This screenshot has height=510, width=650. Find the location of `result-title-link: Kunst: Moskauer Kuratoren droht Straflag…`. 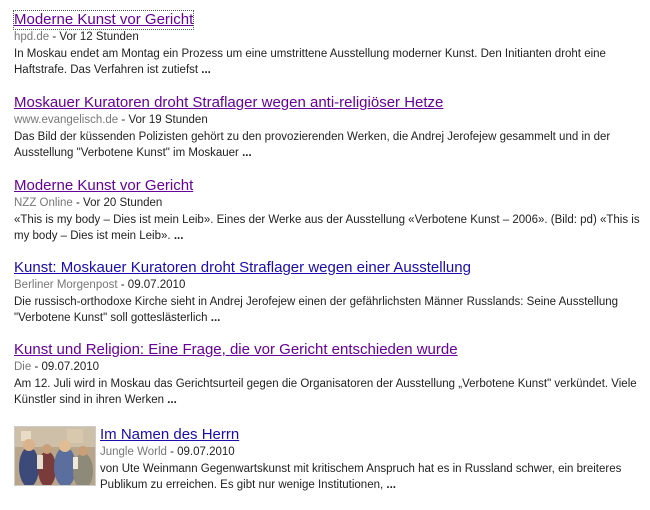

result-title-link: Kunst: Moskauer Kuratoren droht Straflag… is located at coordinates (242, 268).